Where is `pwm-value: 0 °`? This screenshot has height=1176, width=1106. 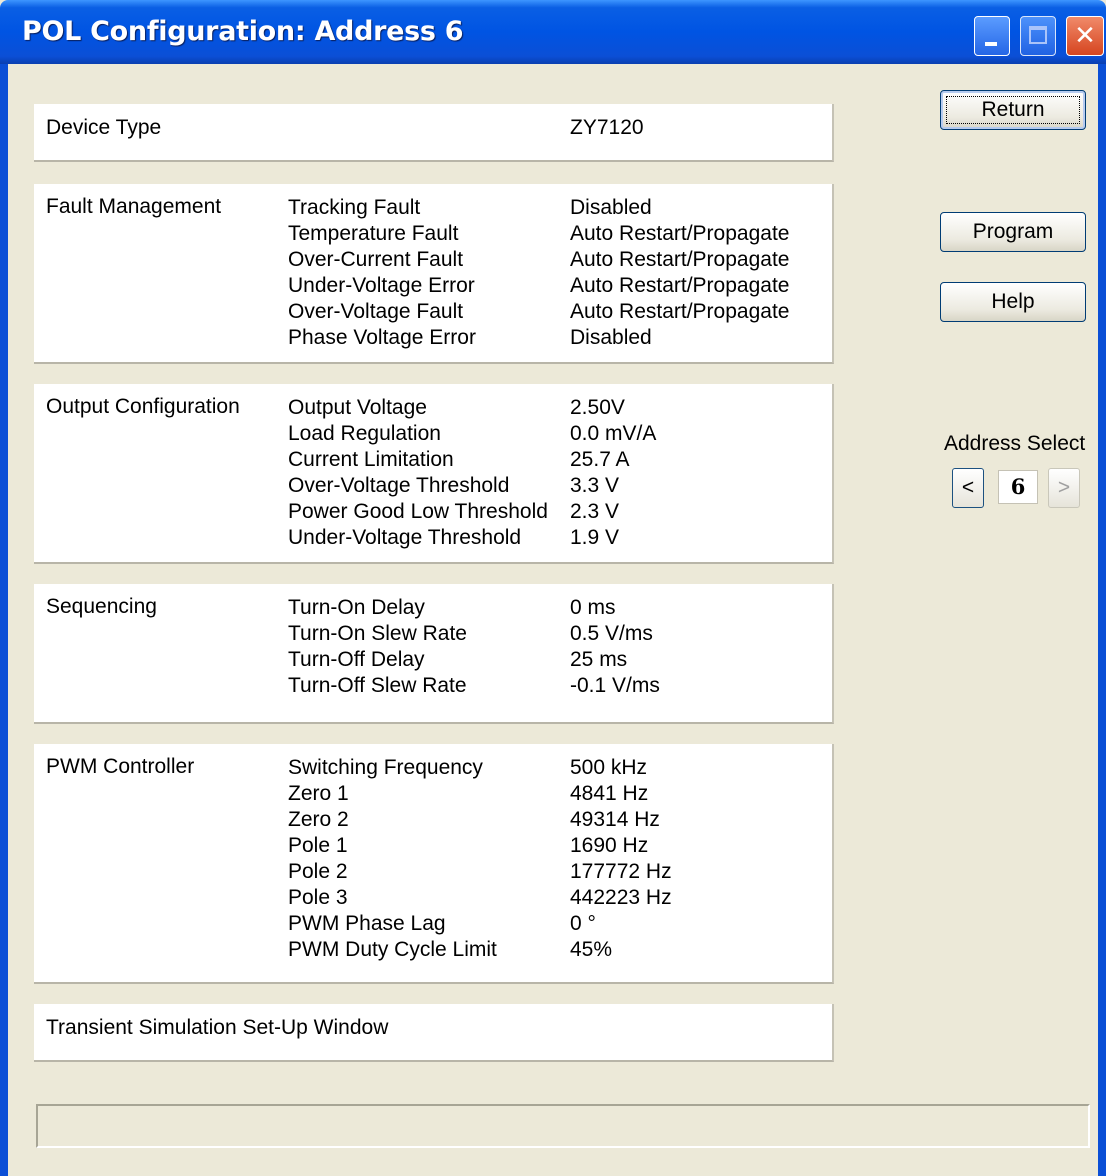 pwm-value: 0 ° is located at coordinates (583, 923).